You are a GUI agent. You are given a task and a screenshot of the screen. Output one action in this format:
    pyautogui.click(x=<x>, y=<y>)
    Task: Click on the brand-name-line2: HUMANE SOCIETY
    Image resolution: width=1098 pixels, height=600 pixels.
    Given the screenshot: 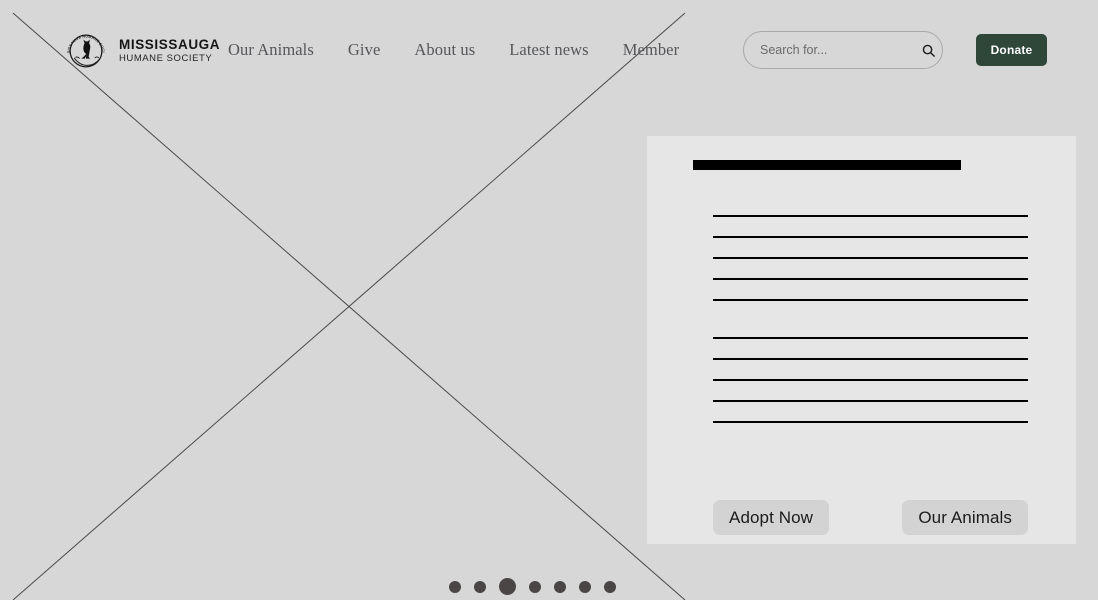 What is the action you would take?
    pyautogui.click(x=166, y=58)
    